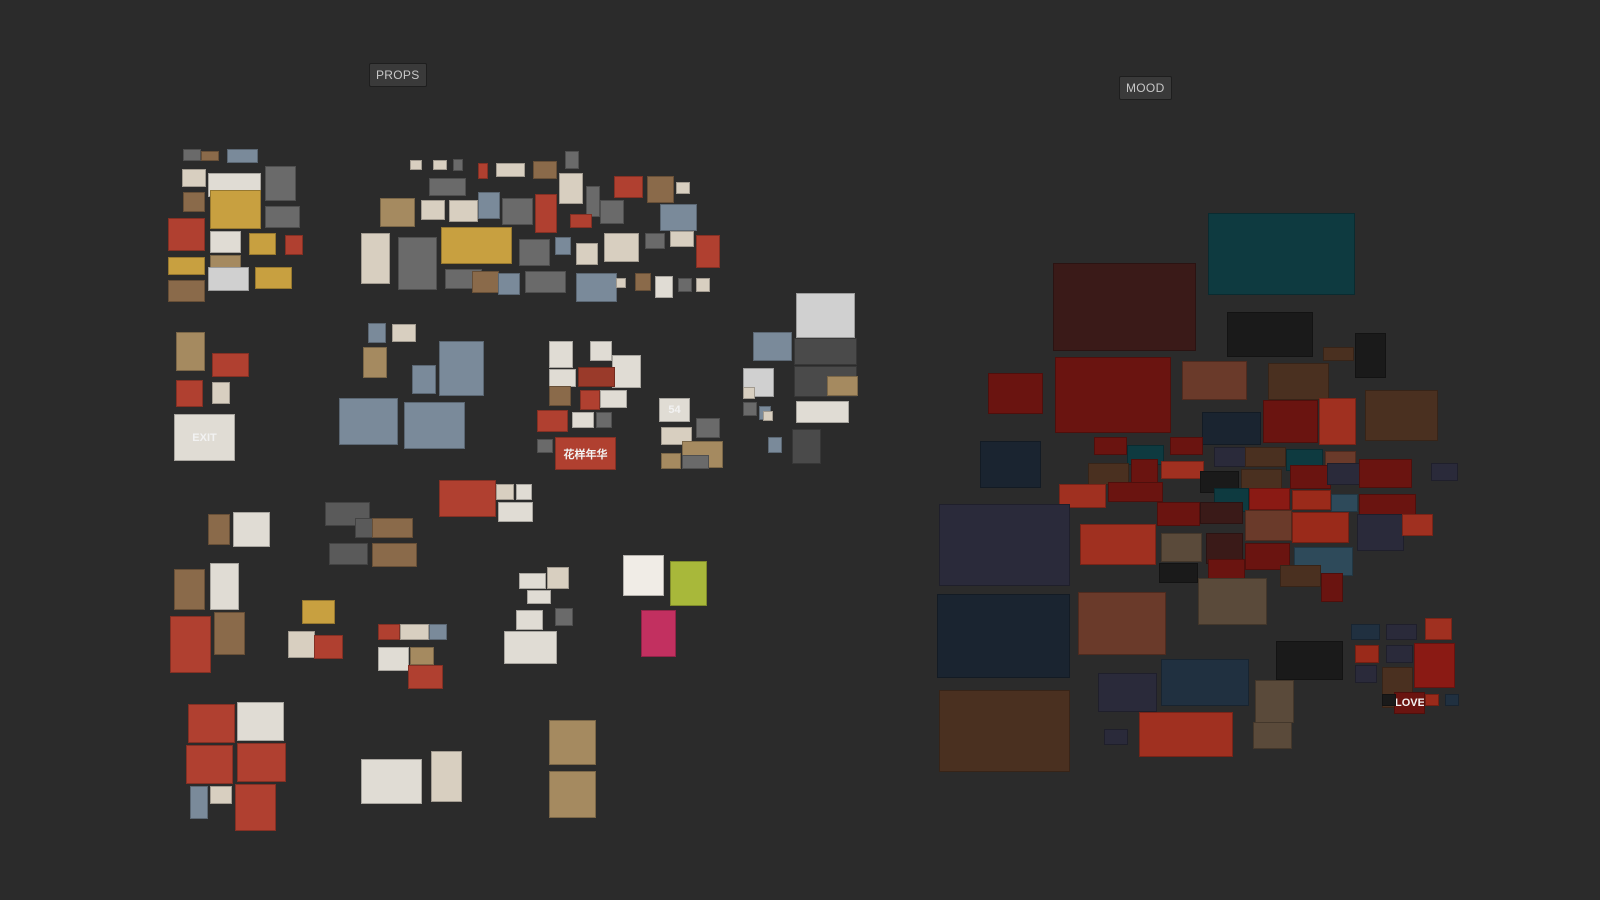 This screenshot has width=1600, height=900. I want to click on mood-image-thumb: LOVE, so click(1409, 703).